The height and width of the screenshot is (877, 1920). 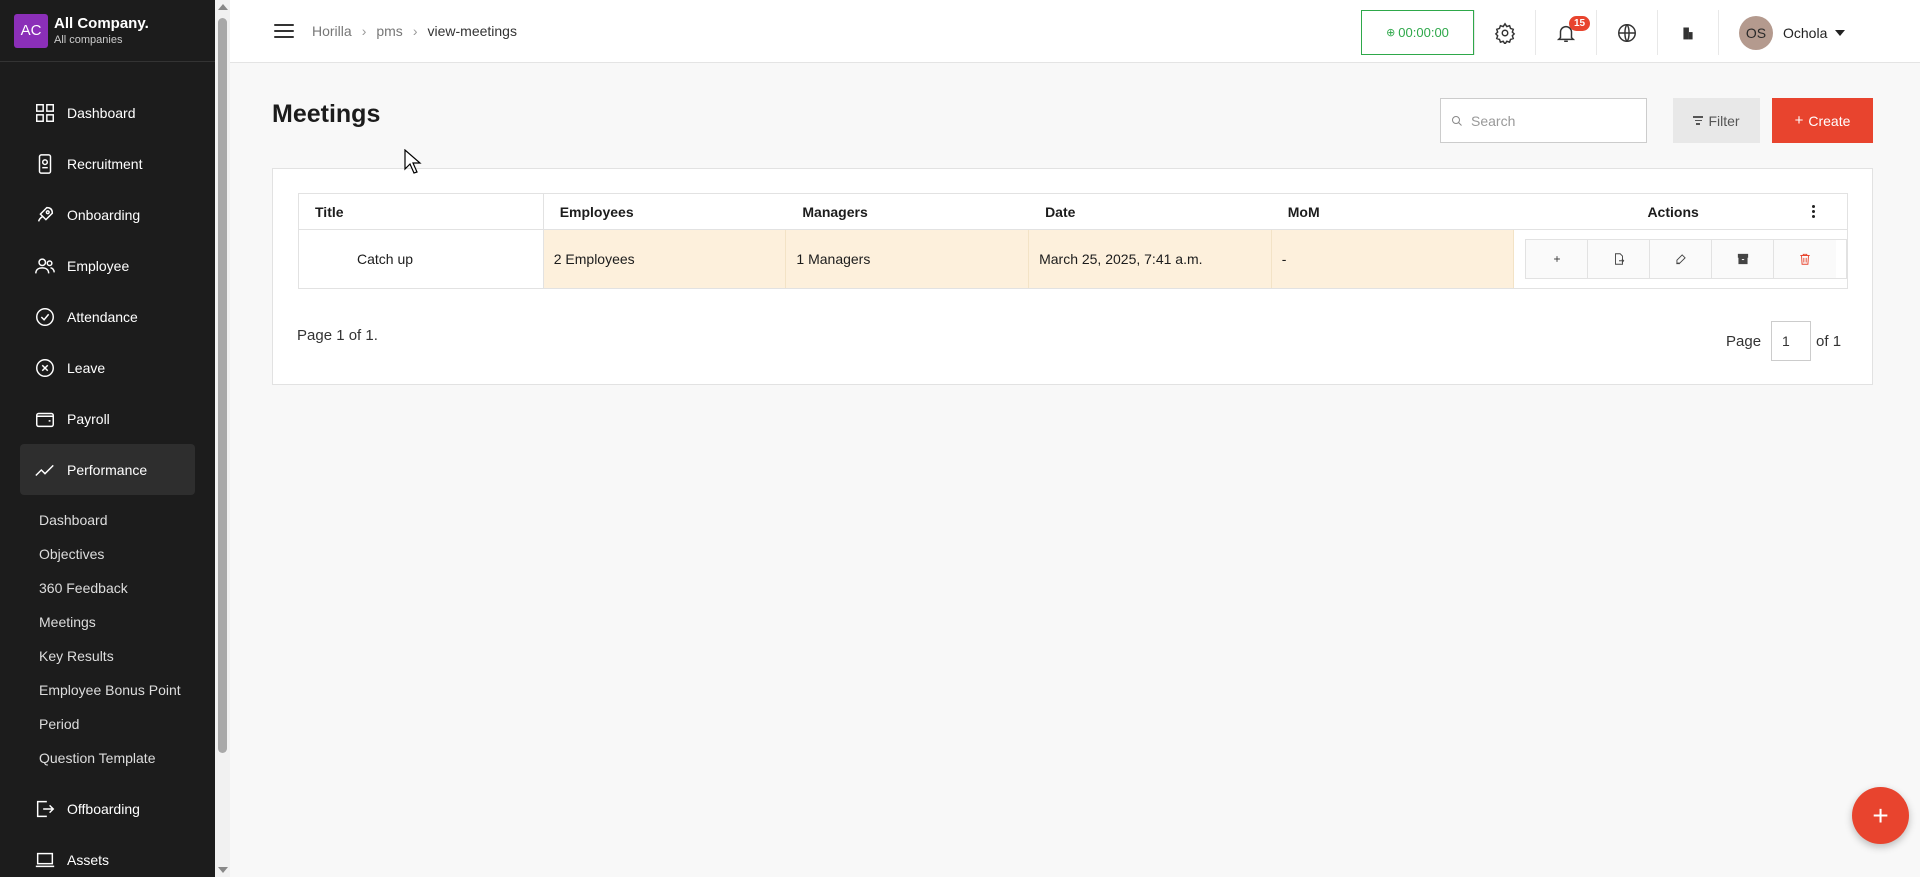 What do you see at coordinates (1551, 120) in the screenshot?
I see `search-input` at bounding box center [1551, 120].